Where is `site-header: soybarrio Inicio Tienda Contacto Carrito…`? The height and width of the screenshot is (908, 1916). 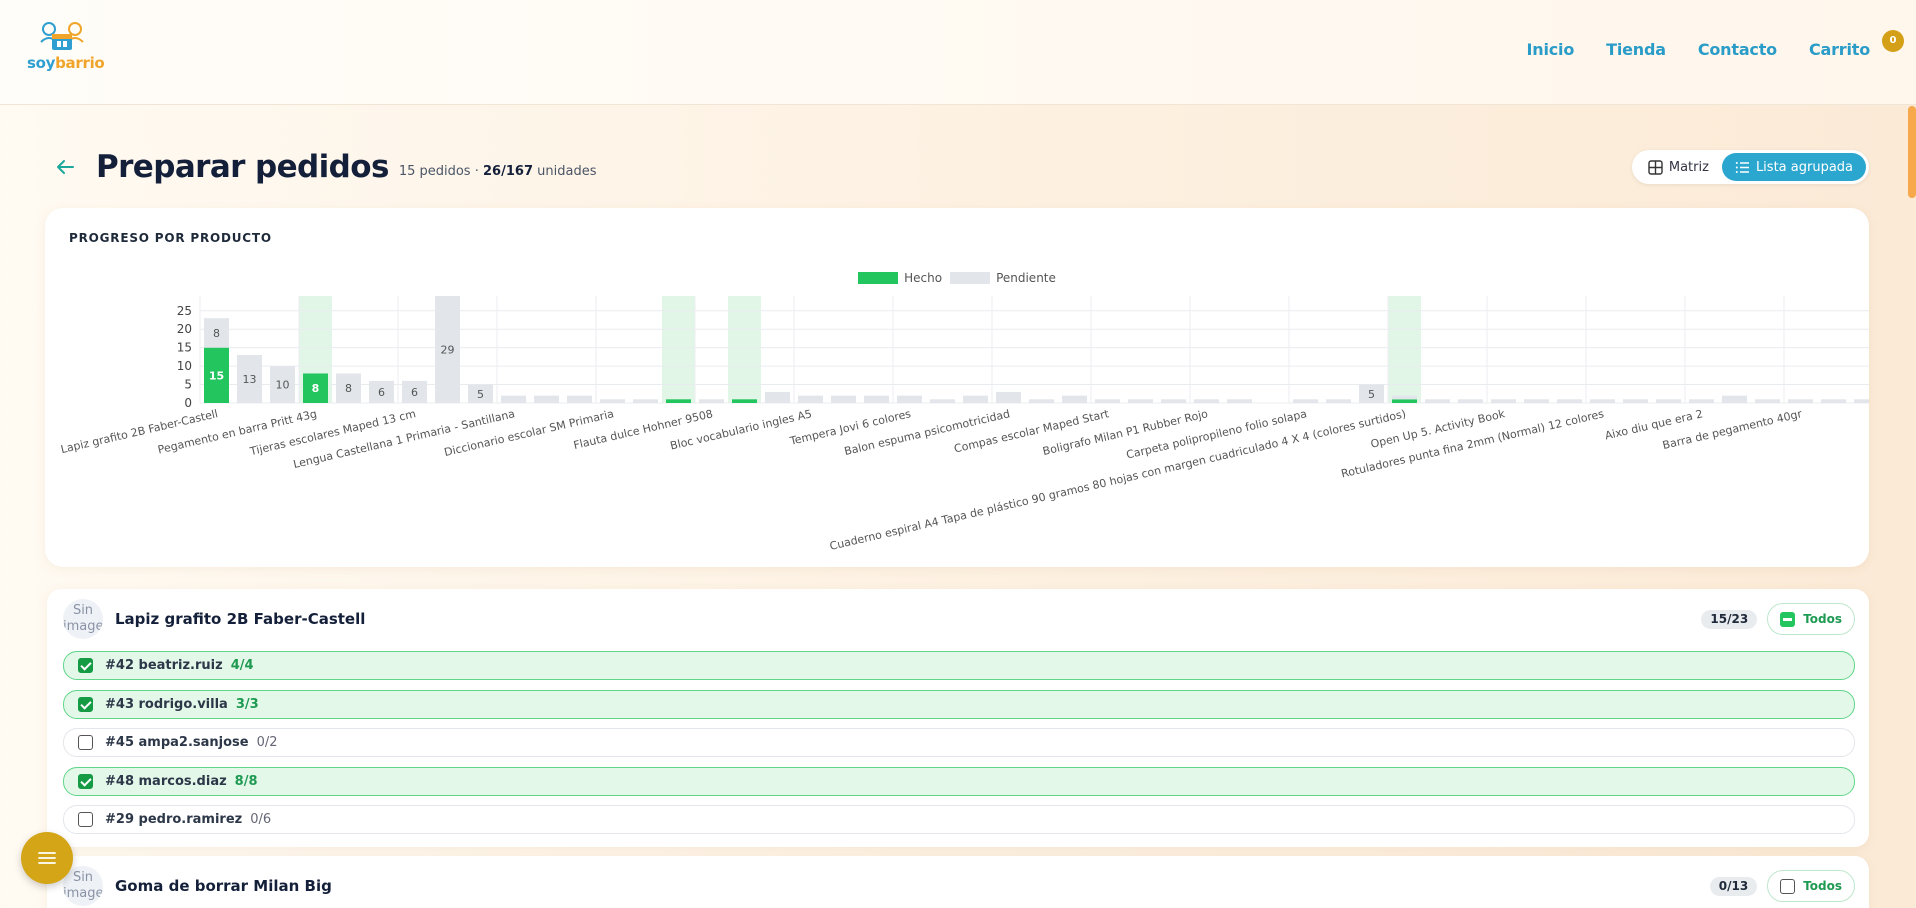 site-header: soybarrio Inicio Tienda Contacto Carrito… is located at coordinates (958, 52).